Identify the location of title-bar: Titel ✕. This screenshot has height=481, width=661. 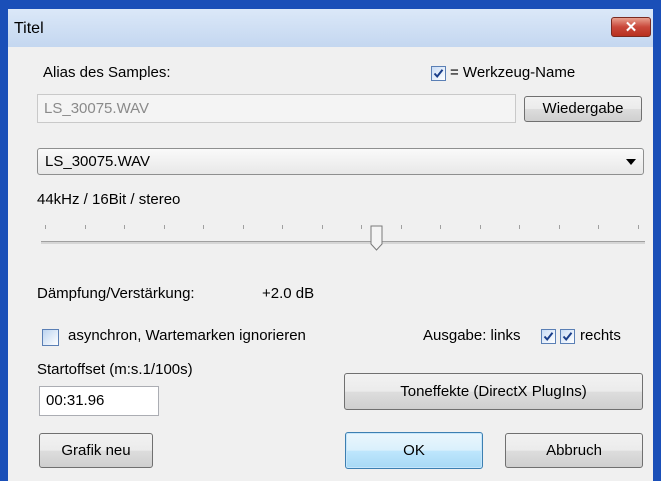
(333, 28).